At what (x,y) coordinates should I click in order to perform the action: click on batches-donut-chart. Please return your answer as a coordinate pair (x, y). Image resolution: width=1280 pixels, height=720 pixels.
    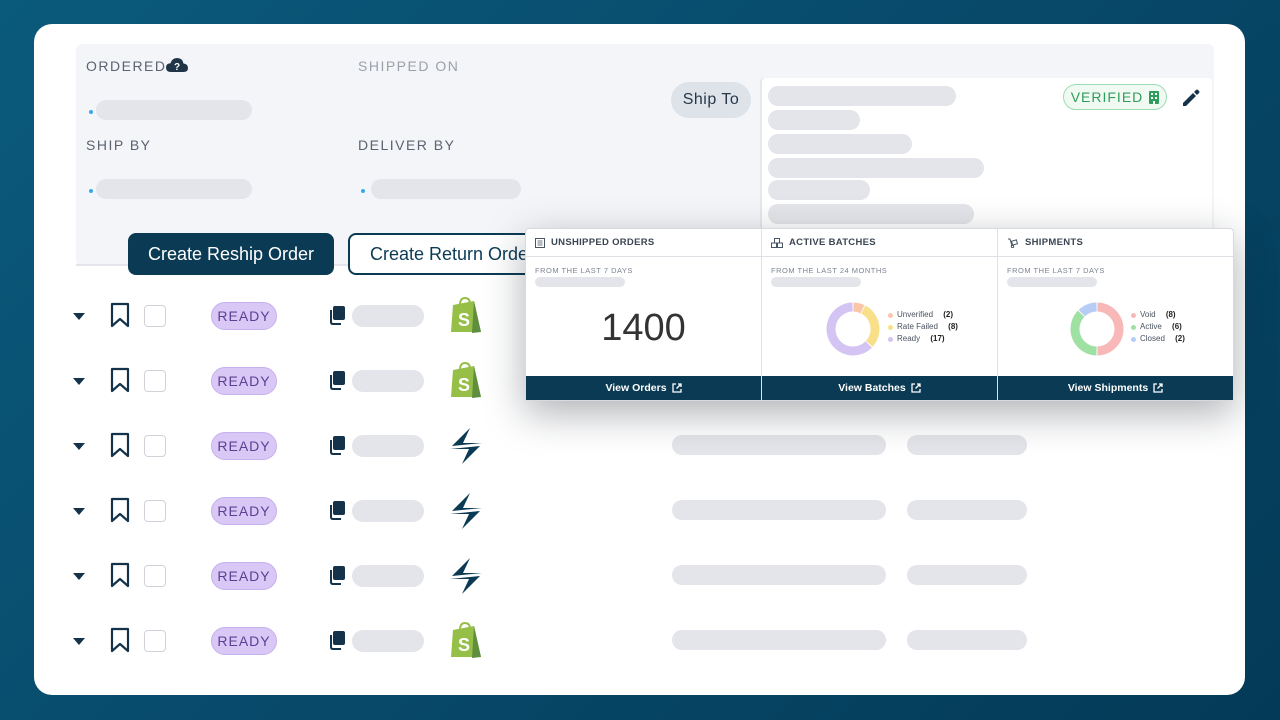
    Looking at the image, I should click on (853, 329).